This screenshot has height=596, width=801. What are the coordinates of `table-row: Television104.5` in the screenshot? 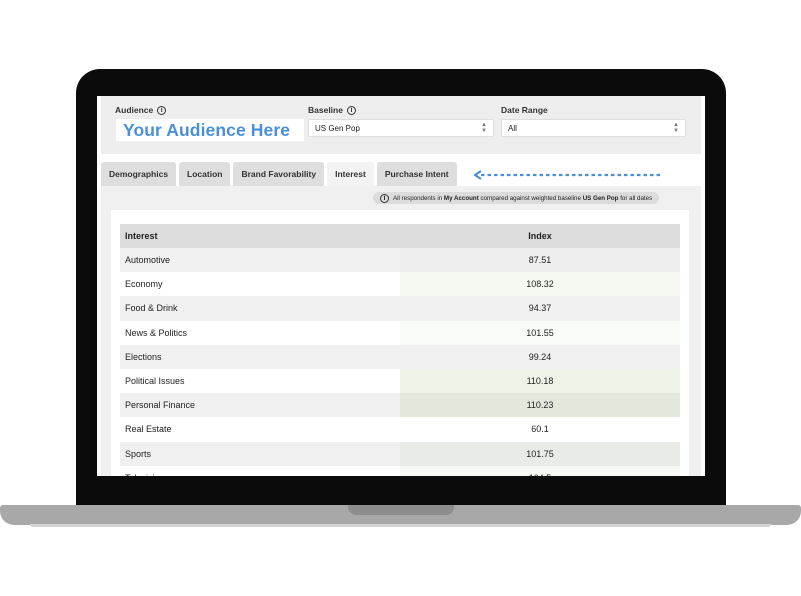 It's located at (400, 471).